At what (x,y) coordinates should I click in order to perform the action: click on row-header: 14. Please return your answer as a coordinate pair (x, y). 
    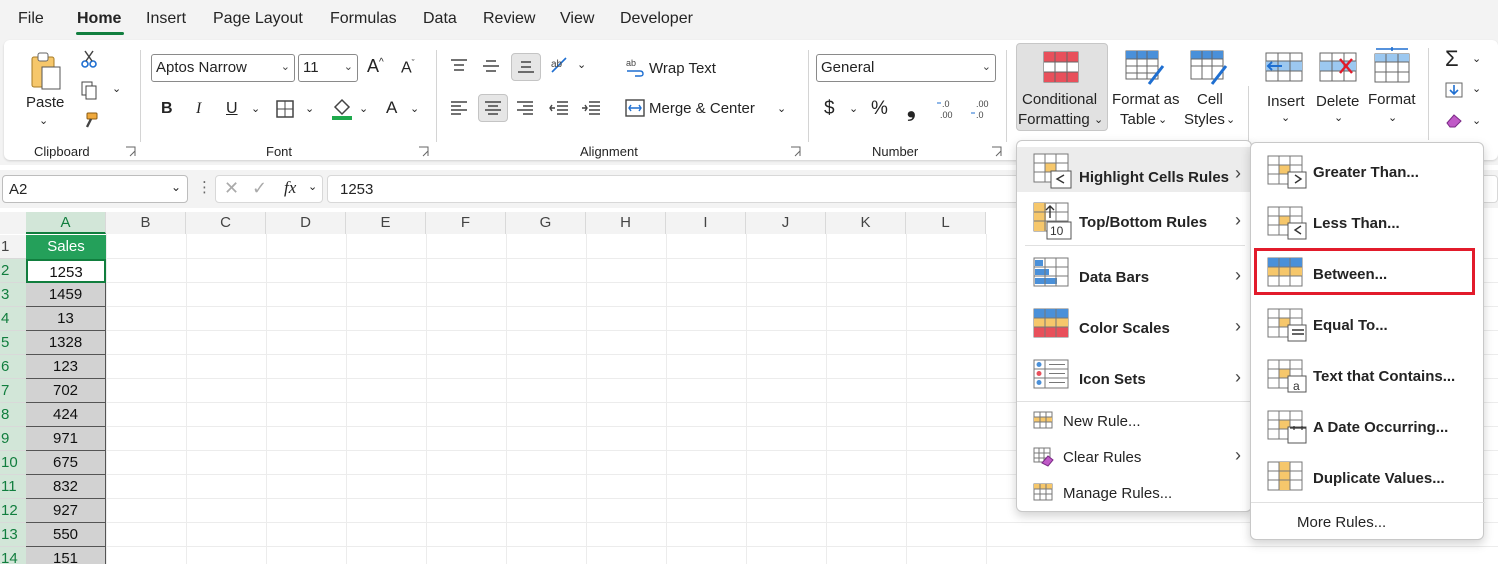
    Looking at the image, I should click on (13, 555).